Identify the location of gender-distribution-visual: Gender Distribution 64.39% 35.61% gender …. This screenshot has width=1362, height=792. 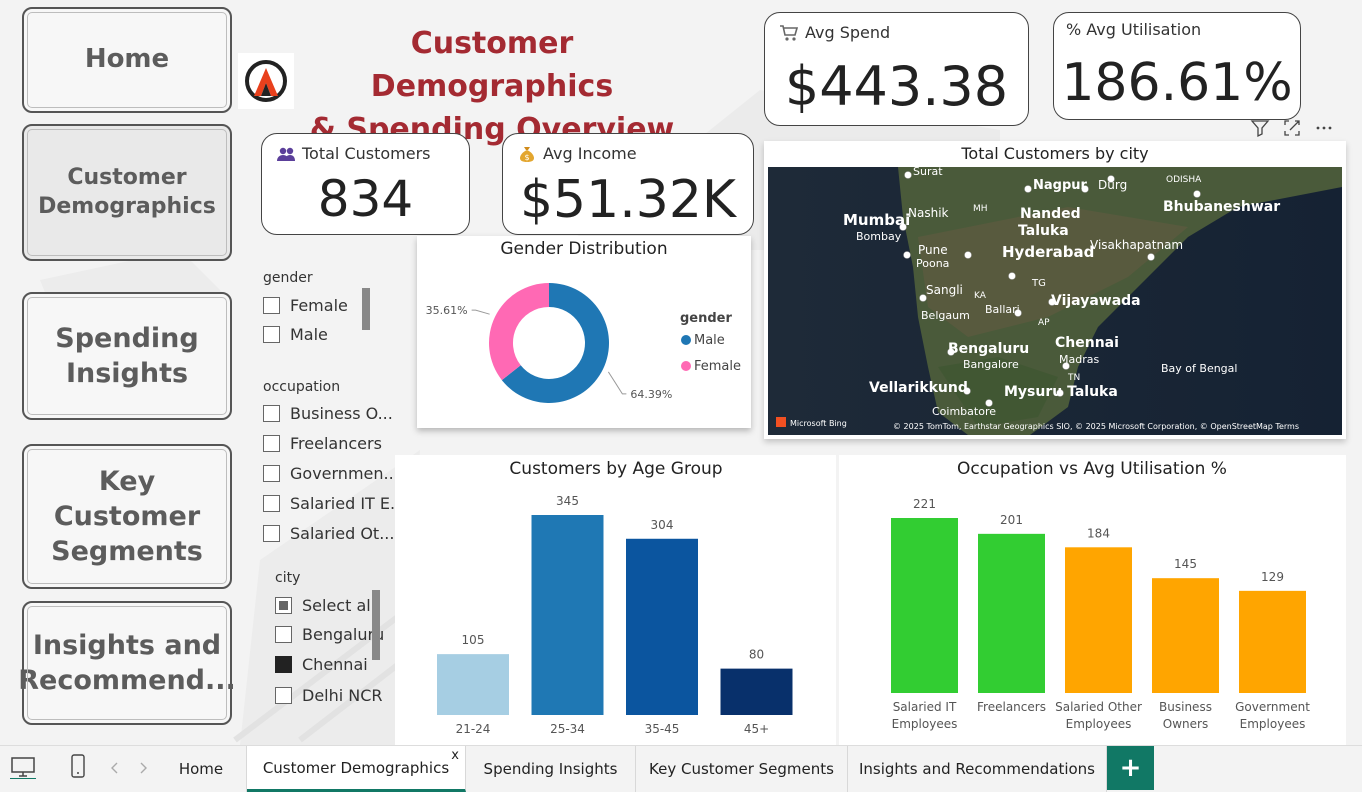
(584, 332).